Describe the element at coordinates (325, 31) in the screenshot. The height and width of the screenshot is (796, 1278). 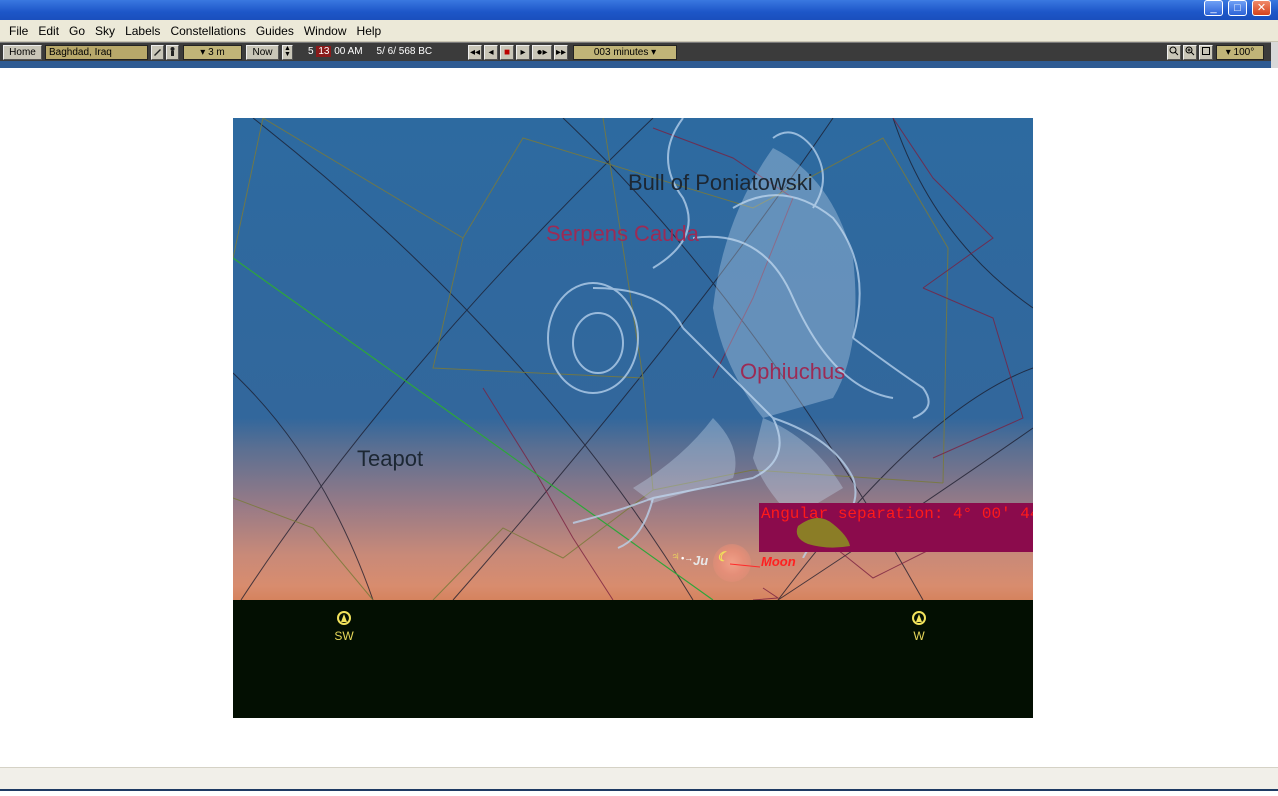
I see `menu-window: Window` at that location.